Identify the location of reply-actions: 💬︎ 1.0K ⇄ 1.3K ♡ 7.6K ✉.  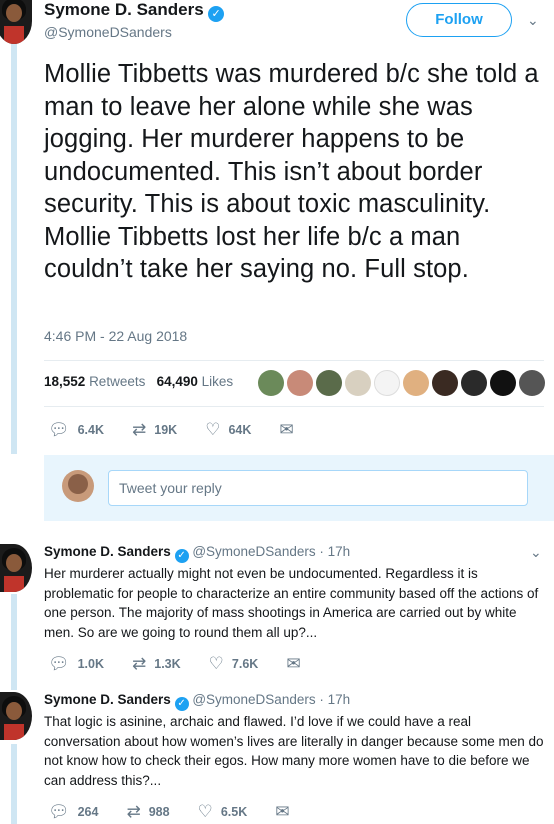
(192, 664).